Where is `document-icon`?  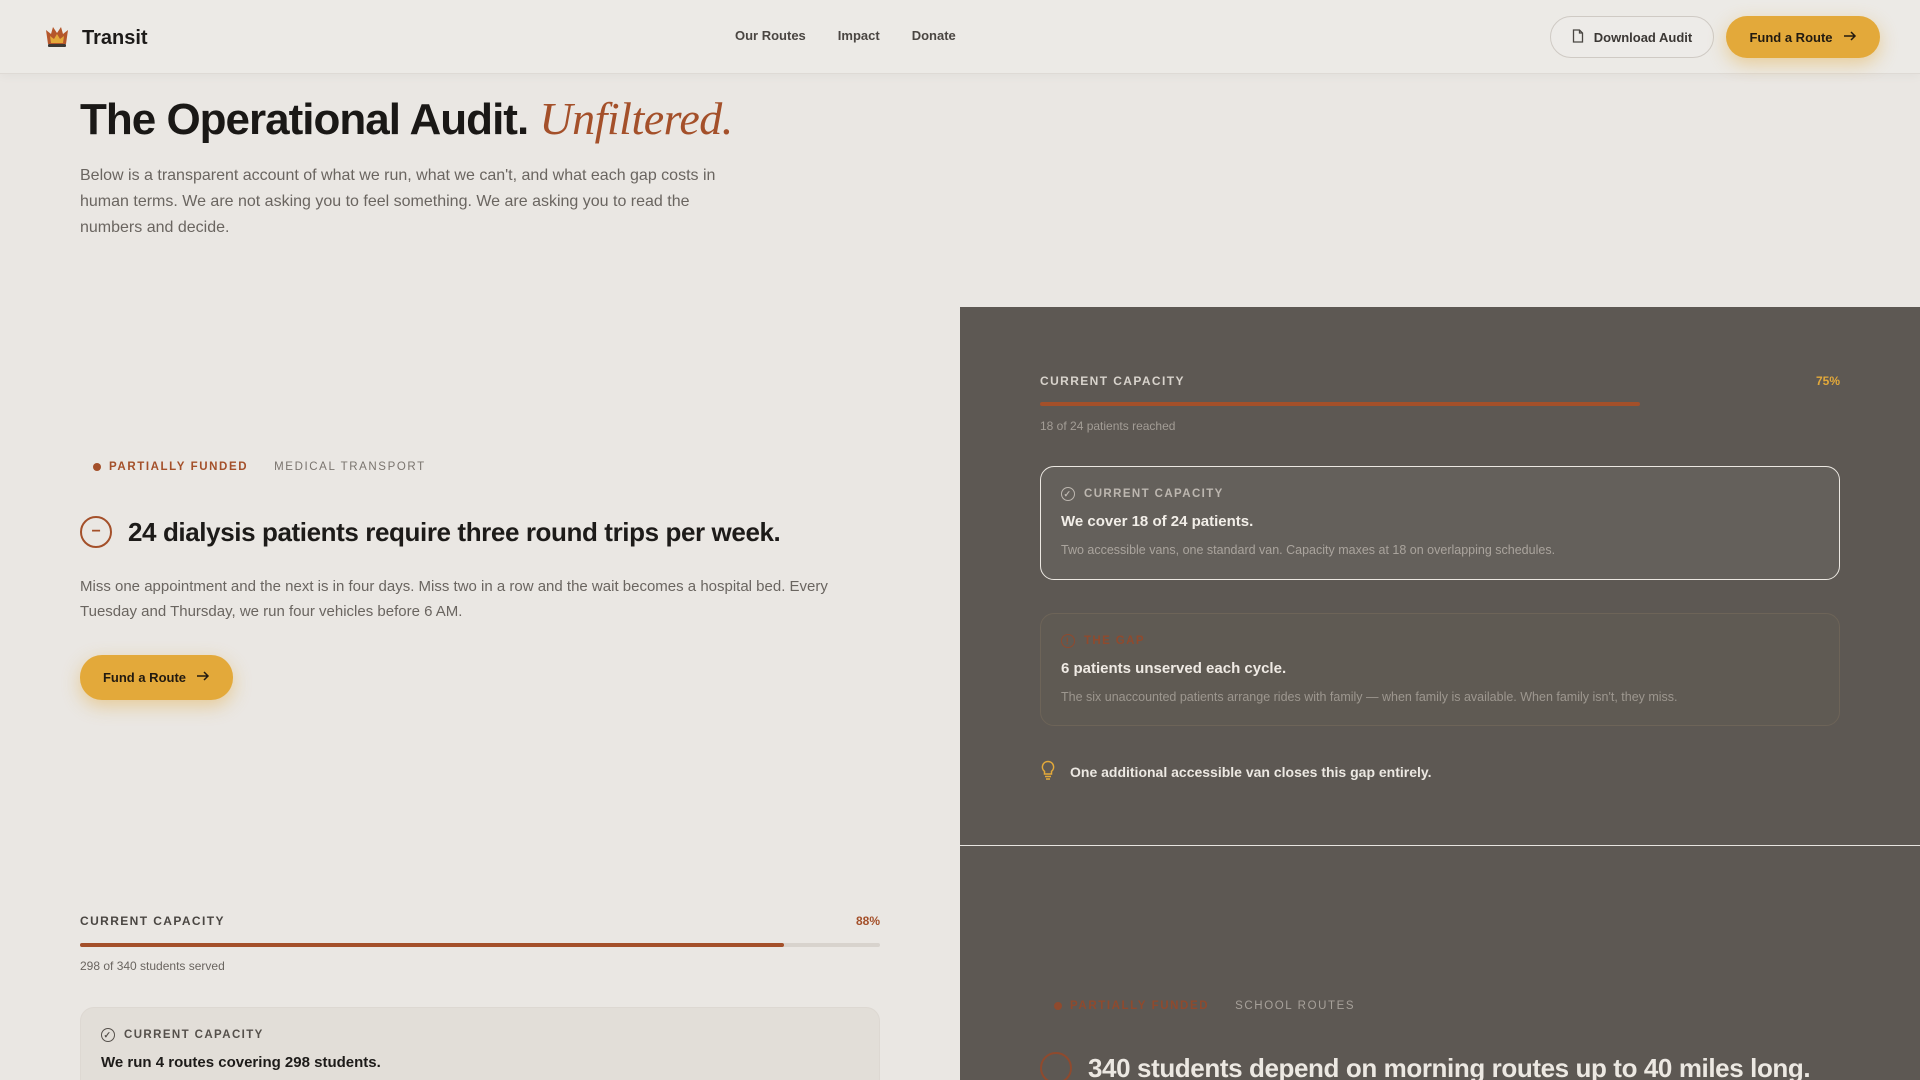
document-icon is located at coordinates (1578, 37).